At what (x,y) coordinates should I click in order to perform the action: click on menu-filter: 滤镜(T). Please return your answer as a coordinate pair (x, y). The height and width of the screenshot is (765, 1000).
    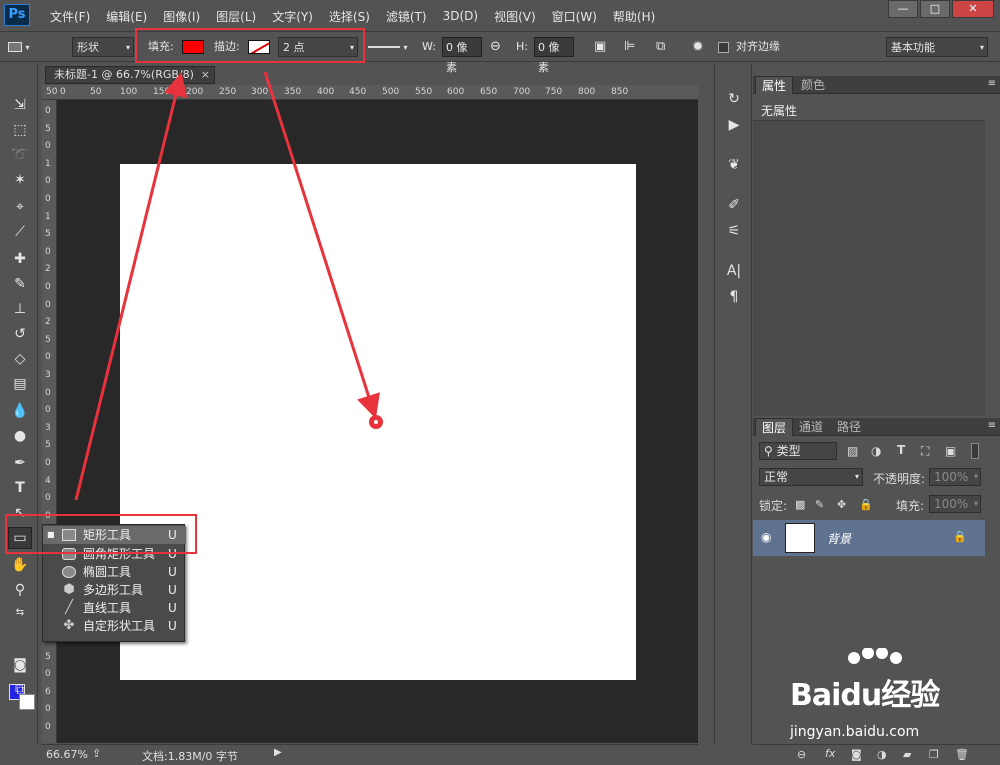
    Looking at the image, I should click on (406, 16).